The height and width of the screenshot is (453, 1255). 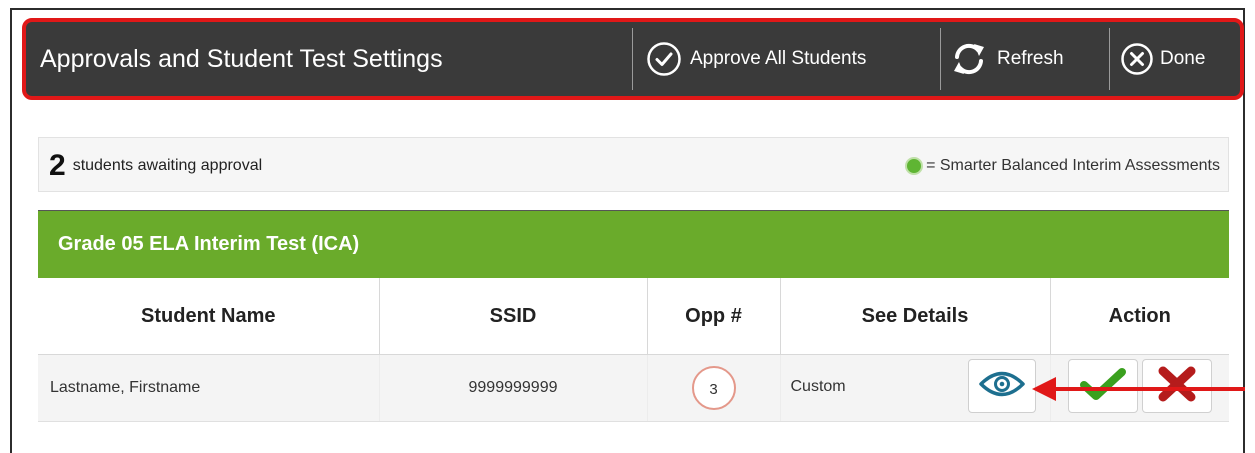 I want to click on details-label: Custom, so click(x=818, y=386).